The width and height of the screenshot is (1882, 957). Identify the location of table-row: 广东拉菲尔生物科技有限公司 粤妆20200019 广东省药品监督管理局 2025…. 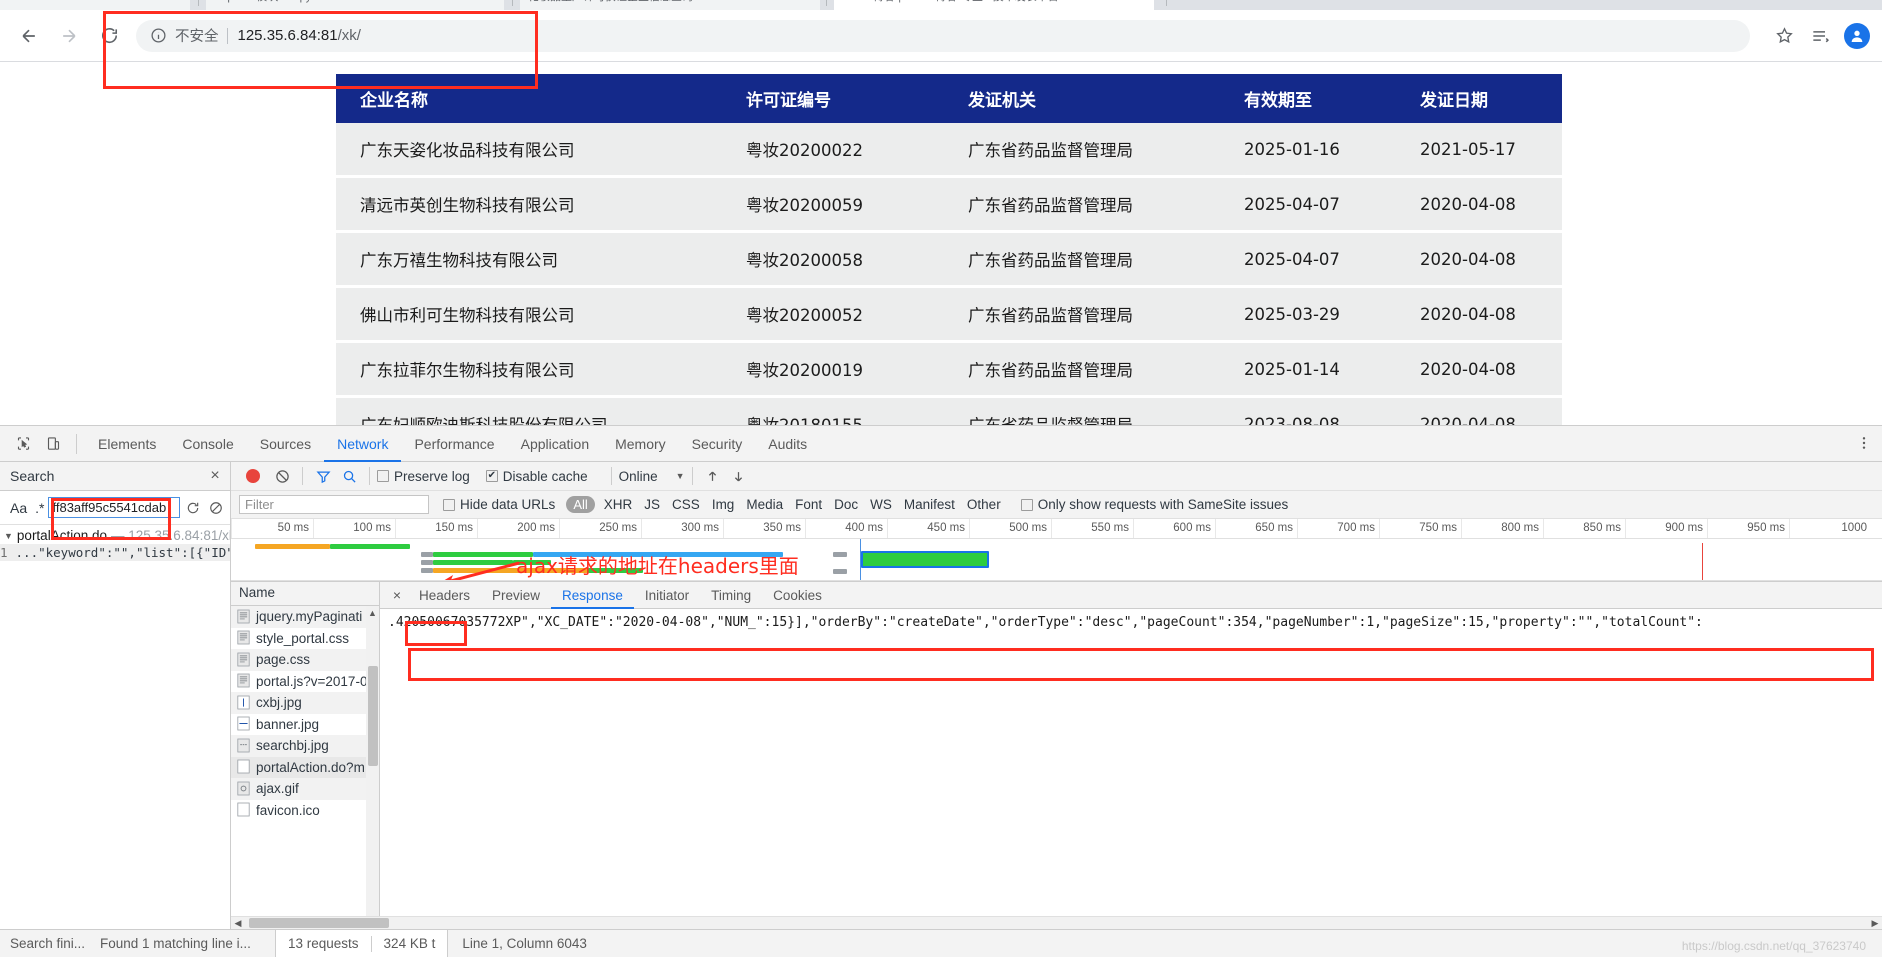
(949, 369).